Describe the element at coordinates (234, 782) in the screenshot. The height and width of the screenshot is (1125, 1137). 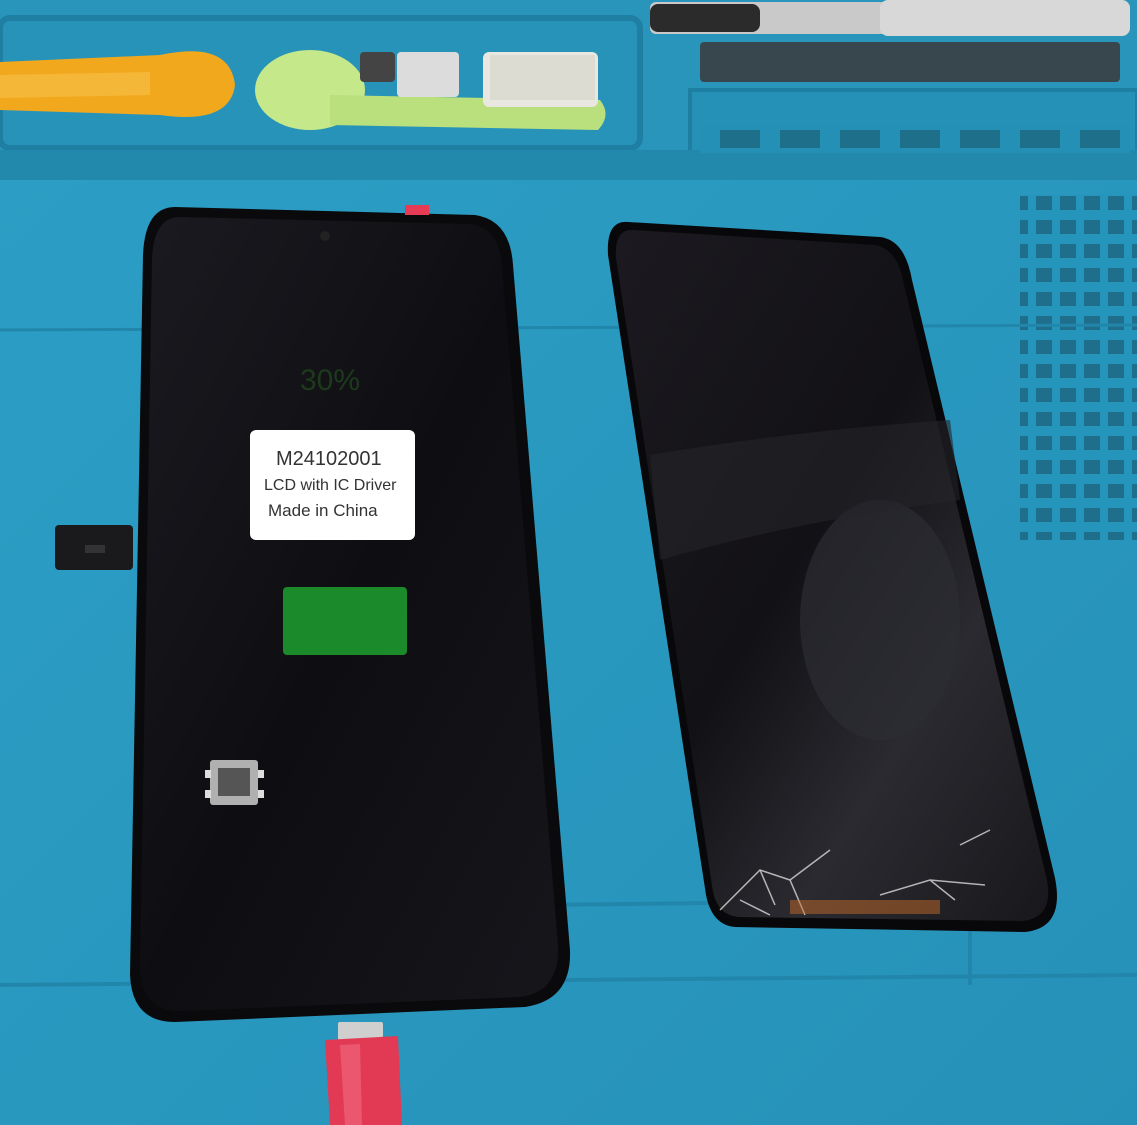
I see `usb-port-part` at that location.